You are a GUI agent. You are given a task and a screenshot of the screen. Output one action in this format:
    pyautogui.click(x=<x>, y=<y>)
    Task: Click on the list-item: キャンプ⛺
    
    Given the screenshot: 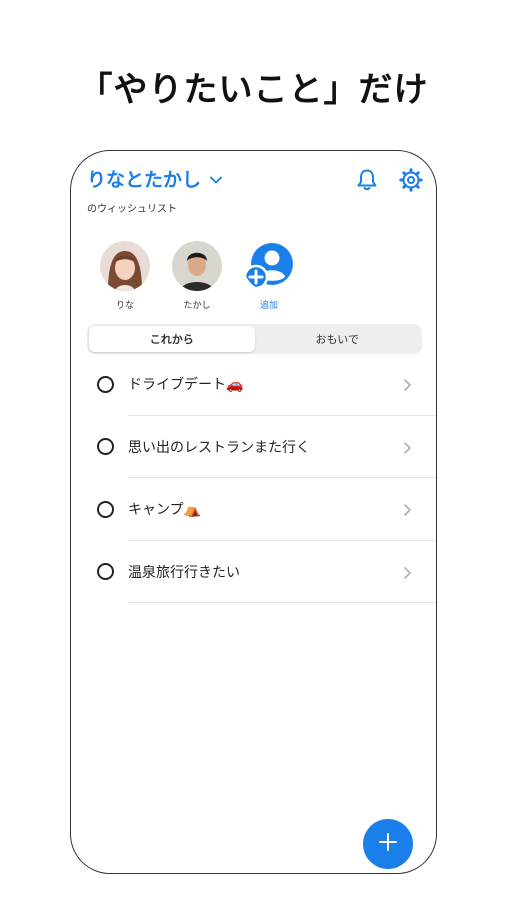 What is the action you would take?
    pyautogui.click(x=253, y=509)
    